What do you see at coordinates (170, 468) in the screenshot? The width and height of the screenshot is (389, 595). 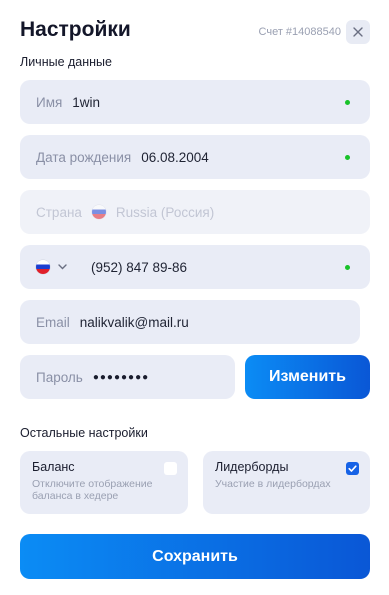 I see `balance-checkbox` at bounding box center [170, 468].